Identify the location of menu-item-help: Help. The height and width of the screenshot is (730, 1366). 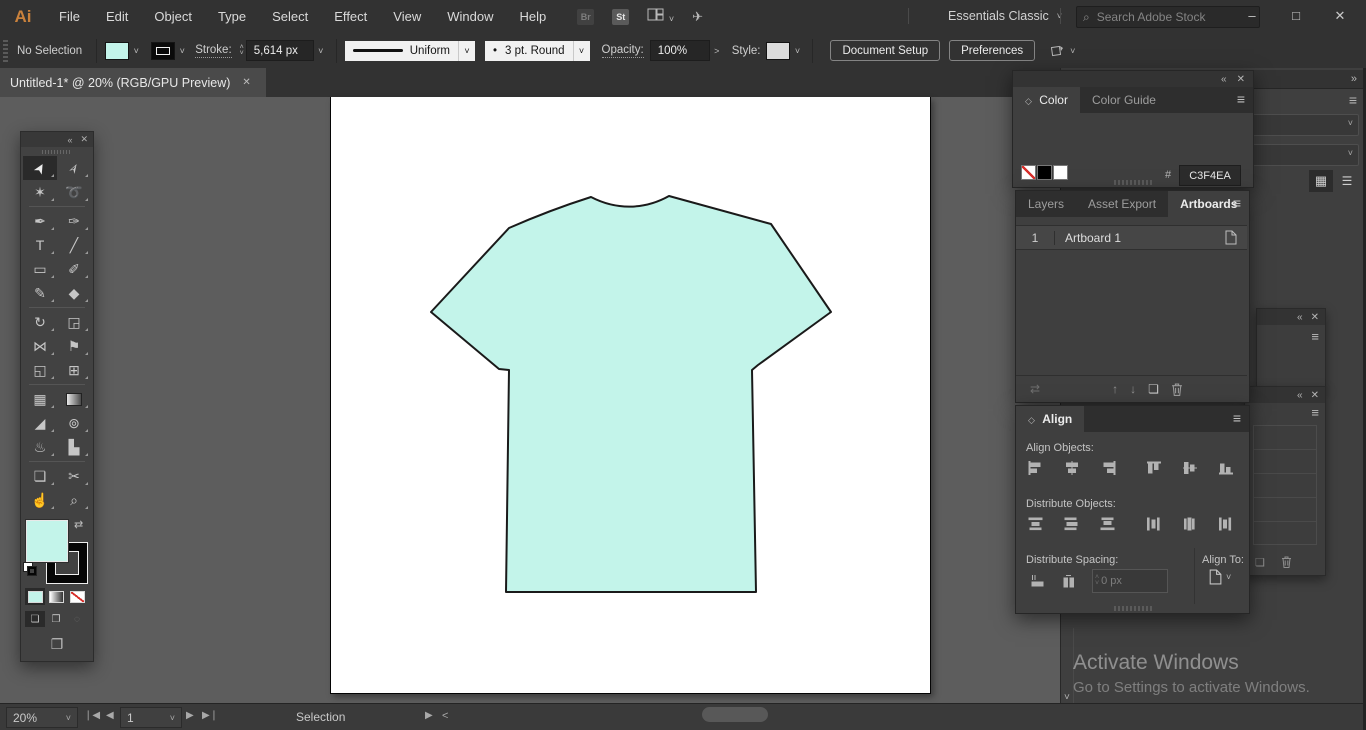
(532, 16).